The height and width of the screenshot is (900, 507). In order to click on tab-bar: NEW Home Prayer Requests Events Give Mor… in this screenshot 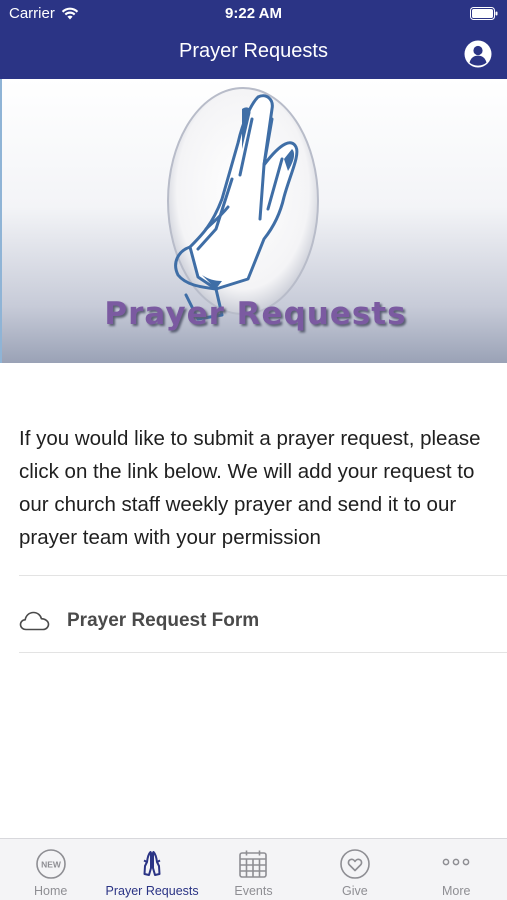, I will do `click(253, 869)`.